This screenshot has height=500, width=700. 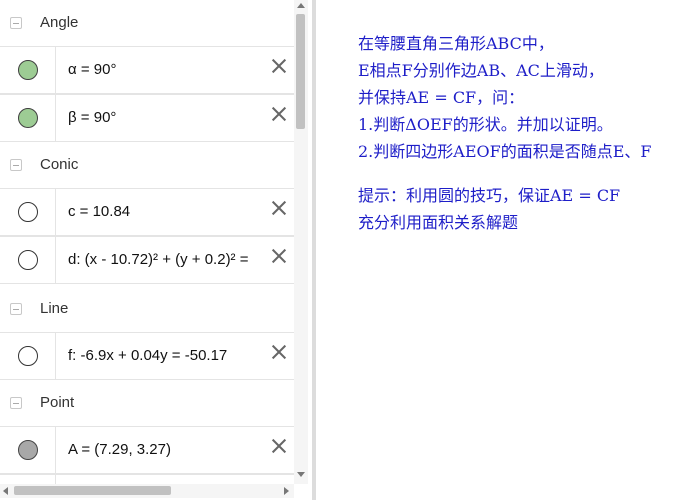 What do you see at coordinates (147, 479) in the screenshot?
I see `algebra-item-next` at bounding box center [147, 479].